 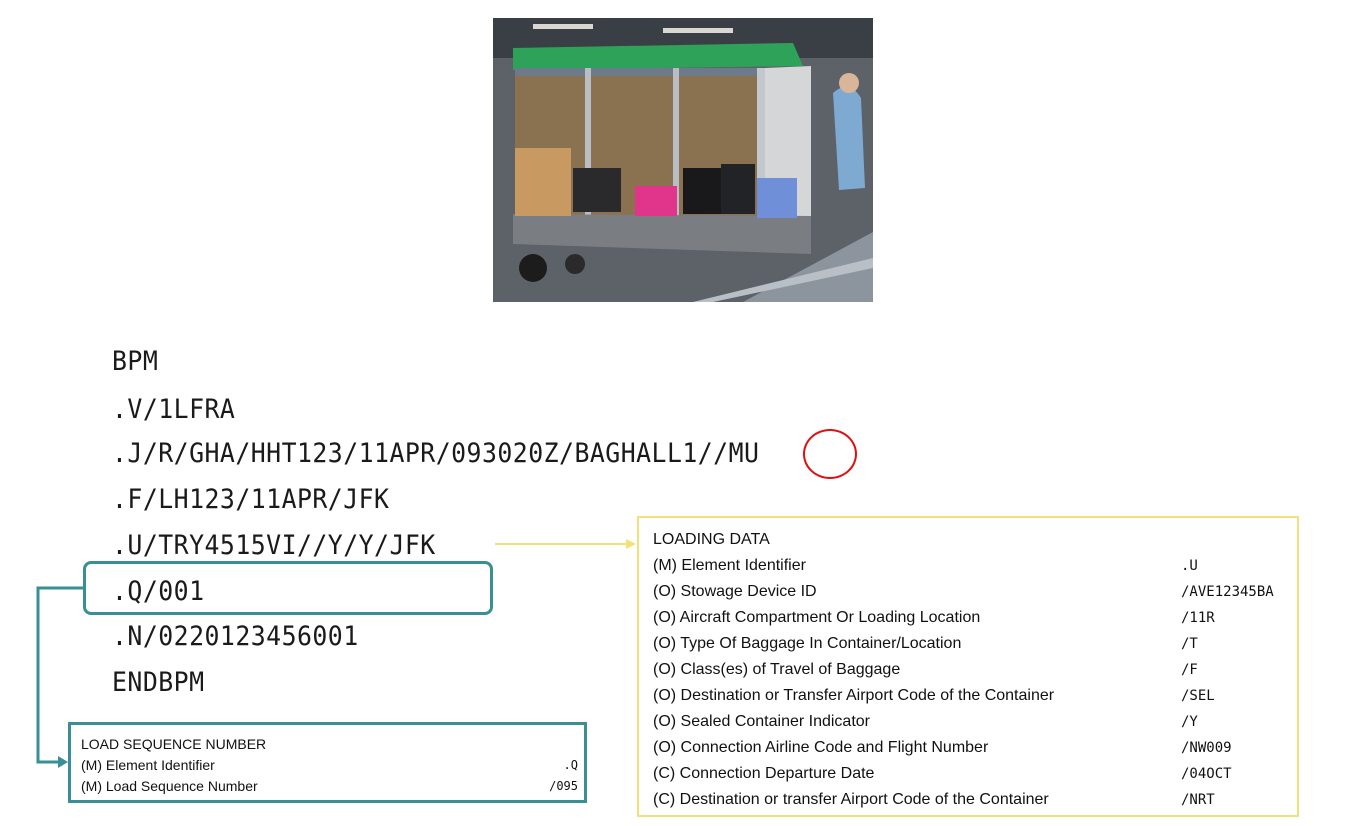 I want to click on row-code: /NW009, so click(x=1206, y=748).